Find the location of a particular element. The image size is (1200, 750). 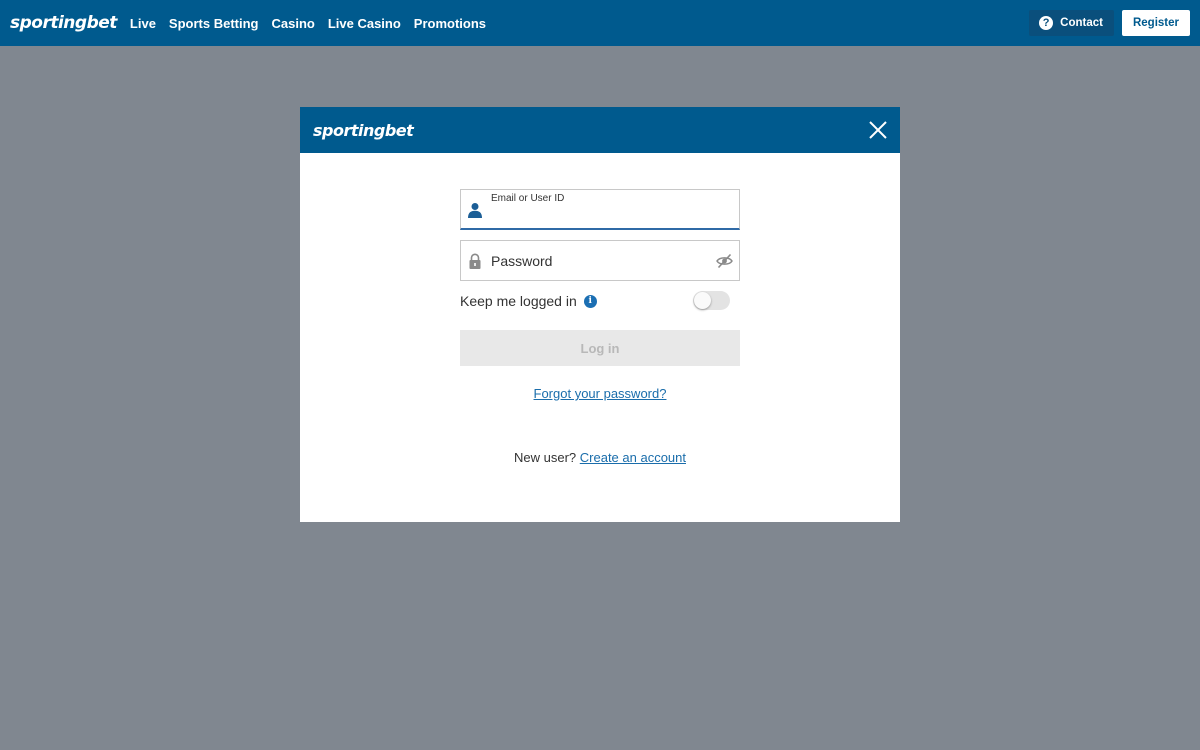

nav-item-promotions: Promotions is located at coordinates (450, 23).